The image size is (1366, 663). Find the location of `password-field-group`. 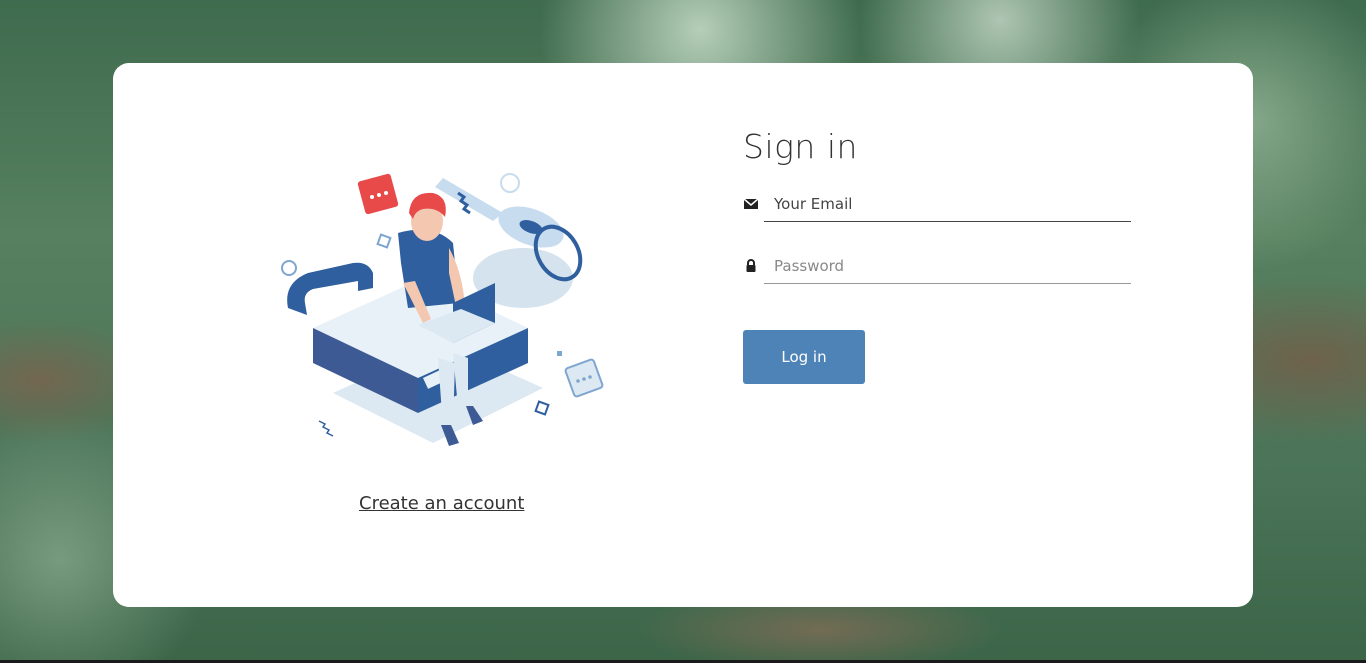

password-field-group is located at coordinates (943, 268).